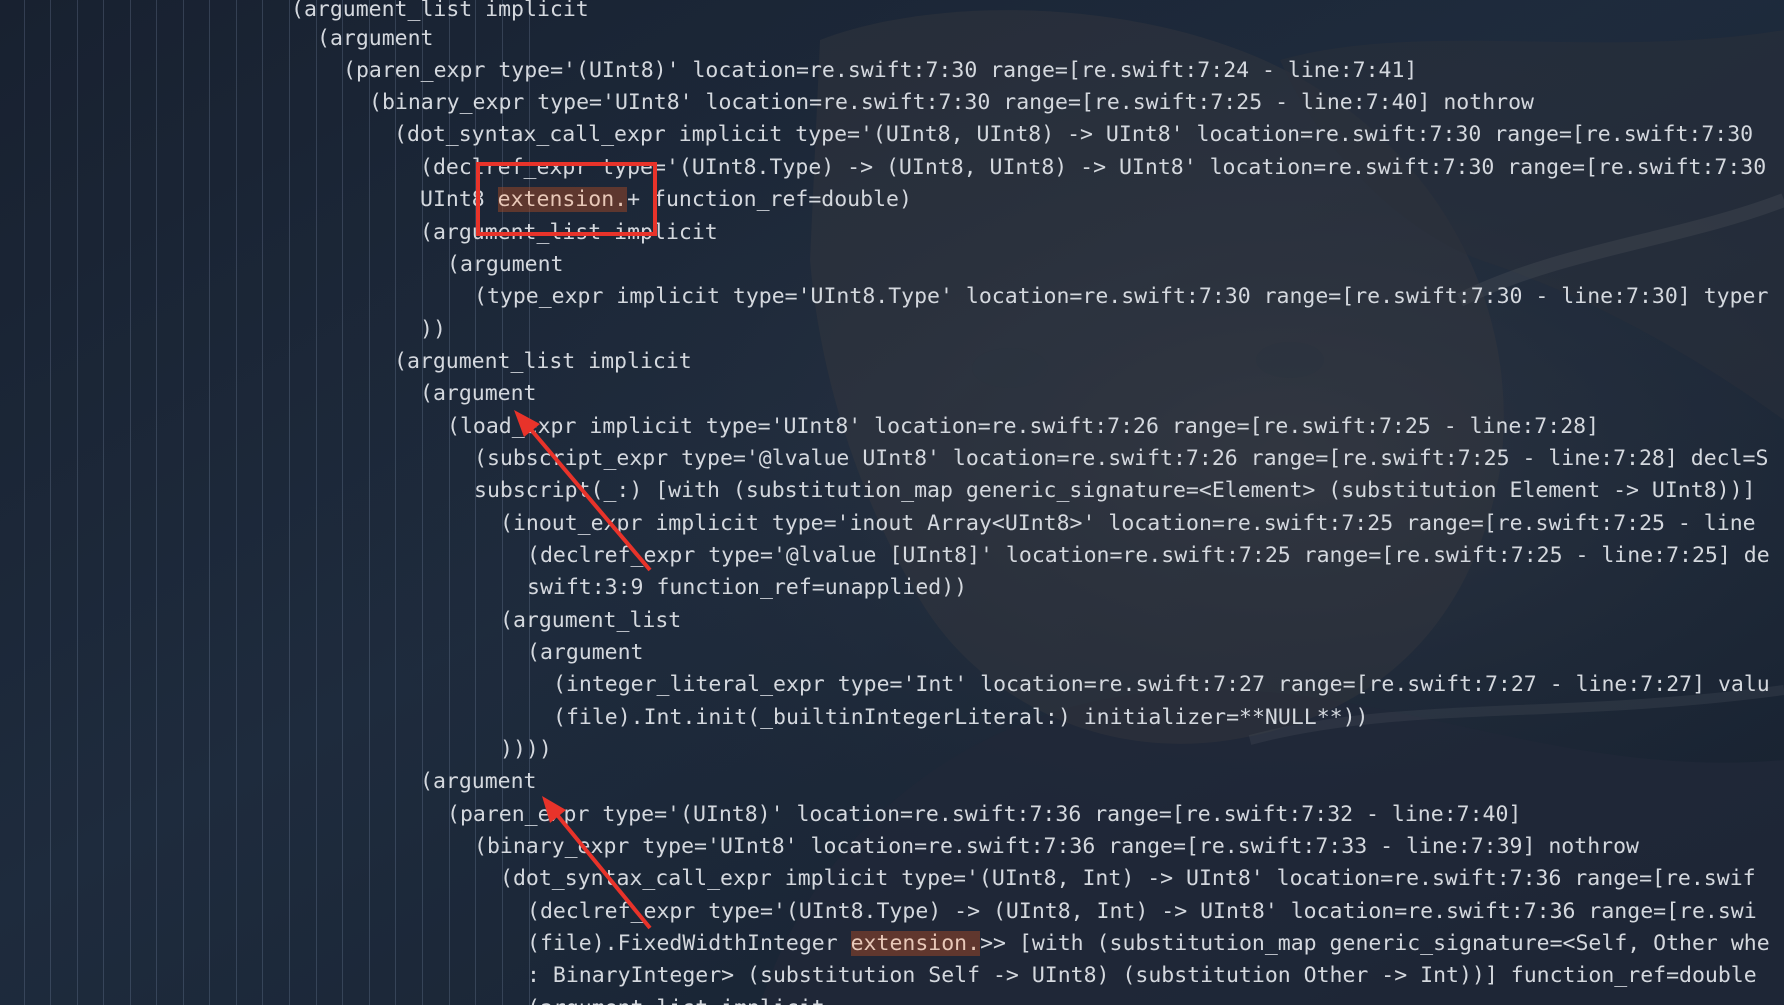 Image resolution: width=1784 pixels, height=1005 pixels. What do you see at coordinates (526, 749) in the screenshot?
I see `code-line: ))))` at bounding box center [526, 749].